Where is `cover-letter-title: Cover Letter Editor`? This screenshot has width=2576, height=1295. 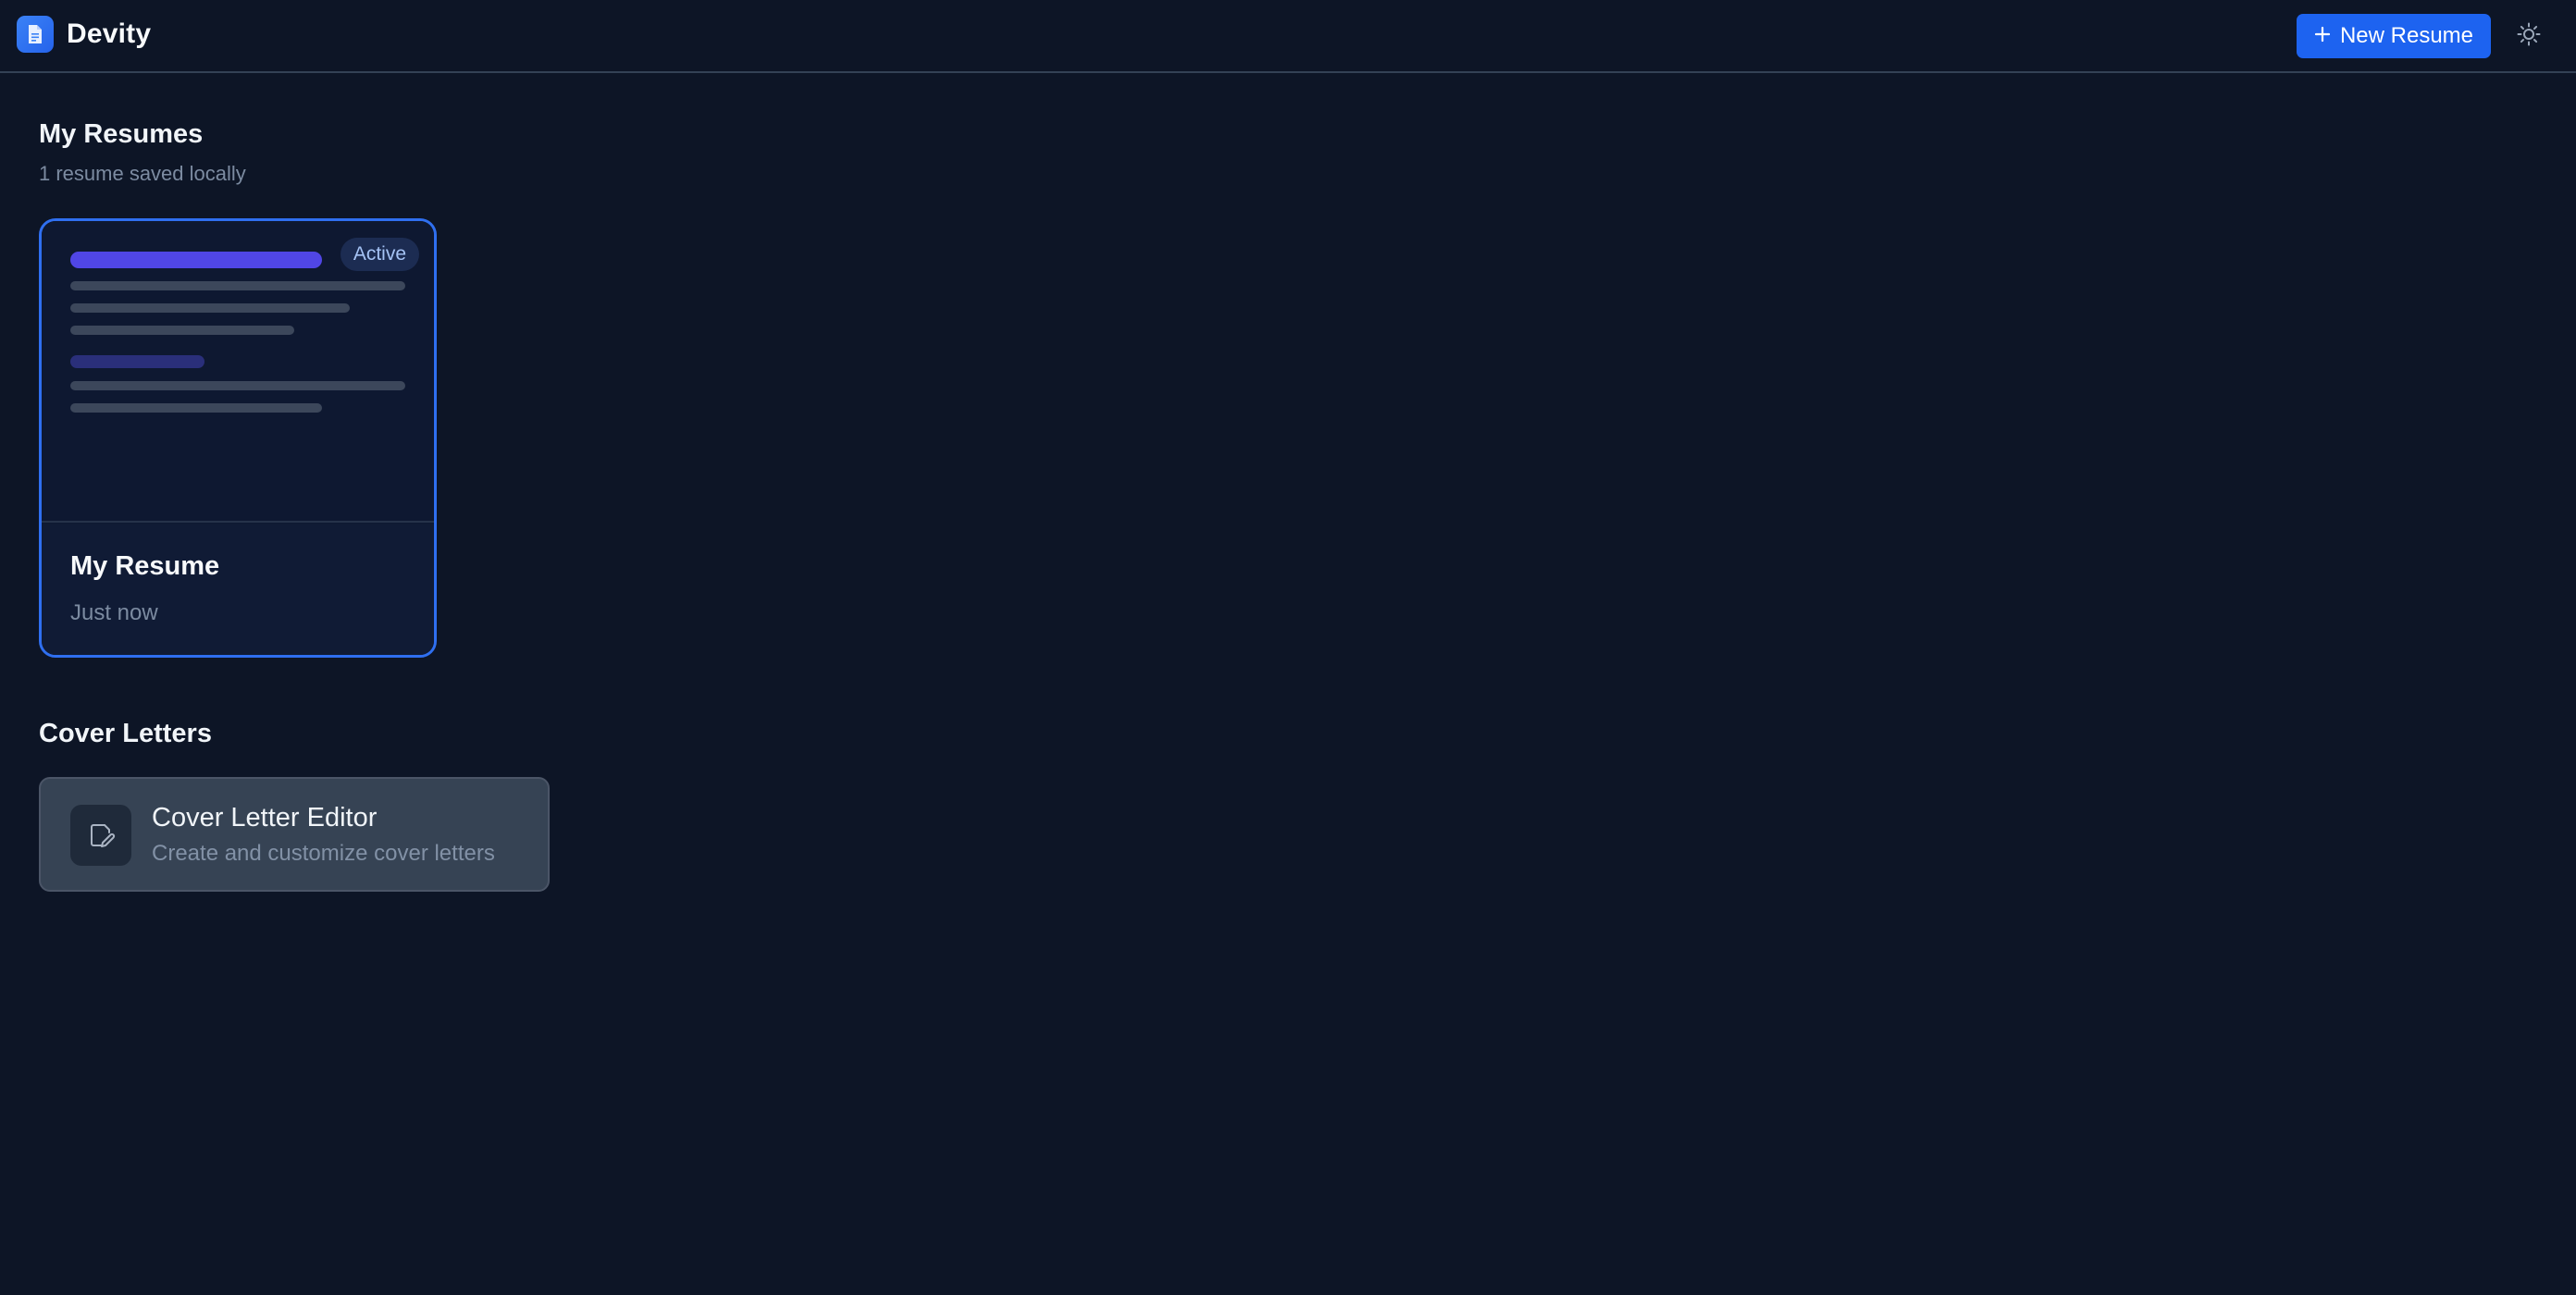 cover-letter-title: Cover Letter Editor is located at coordinates (265, 818).